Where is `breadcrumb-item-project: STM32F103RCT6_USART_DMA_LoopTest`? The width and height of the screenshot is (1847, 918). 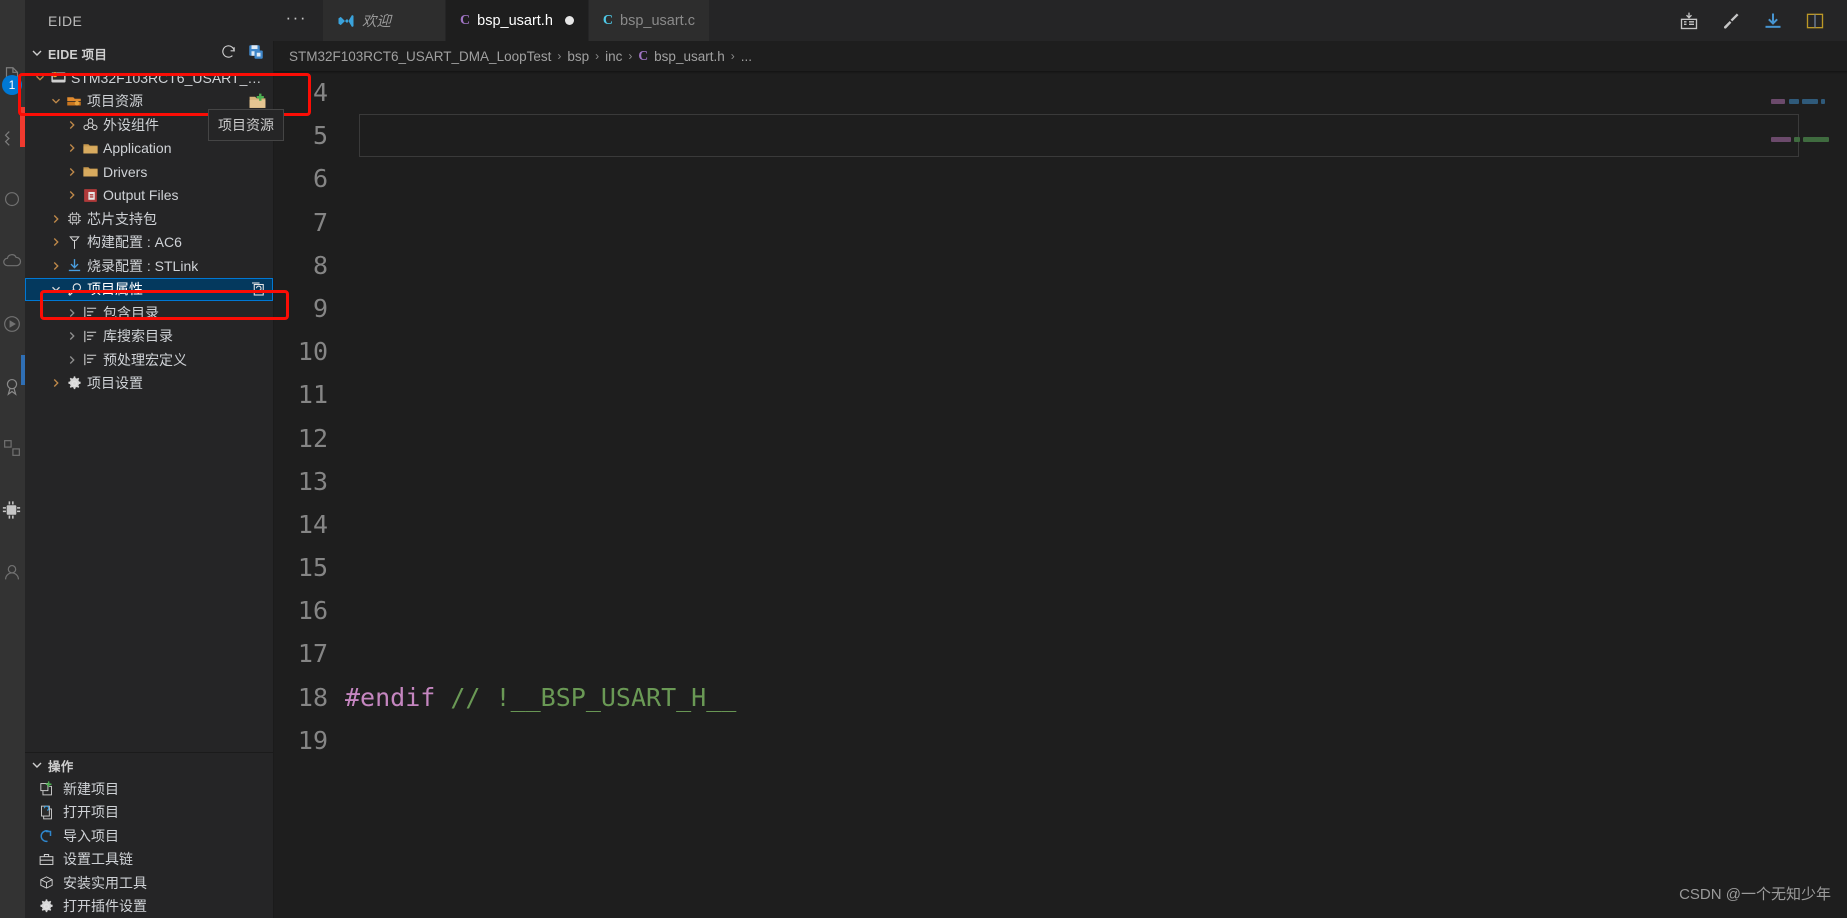
breadcrumb-item-project: STM32F103RCT6_USART_DMA_LoopTest is located at coordinates (420, 56).